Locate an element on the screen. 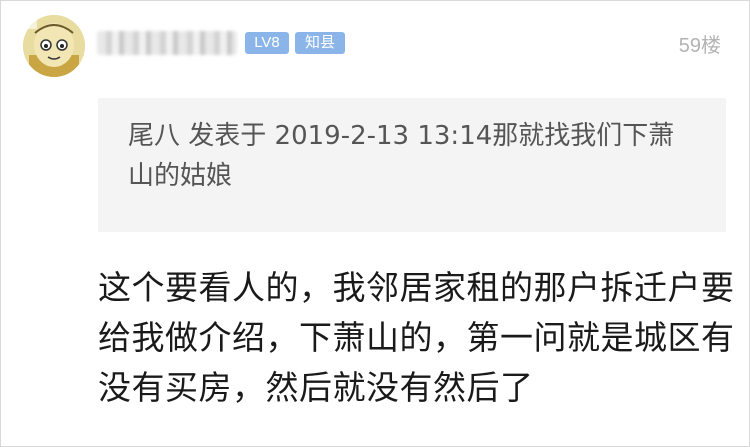  avatar-face-icon is located at coordinates (54, 46).